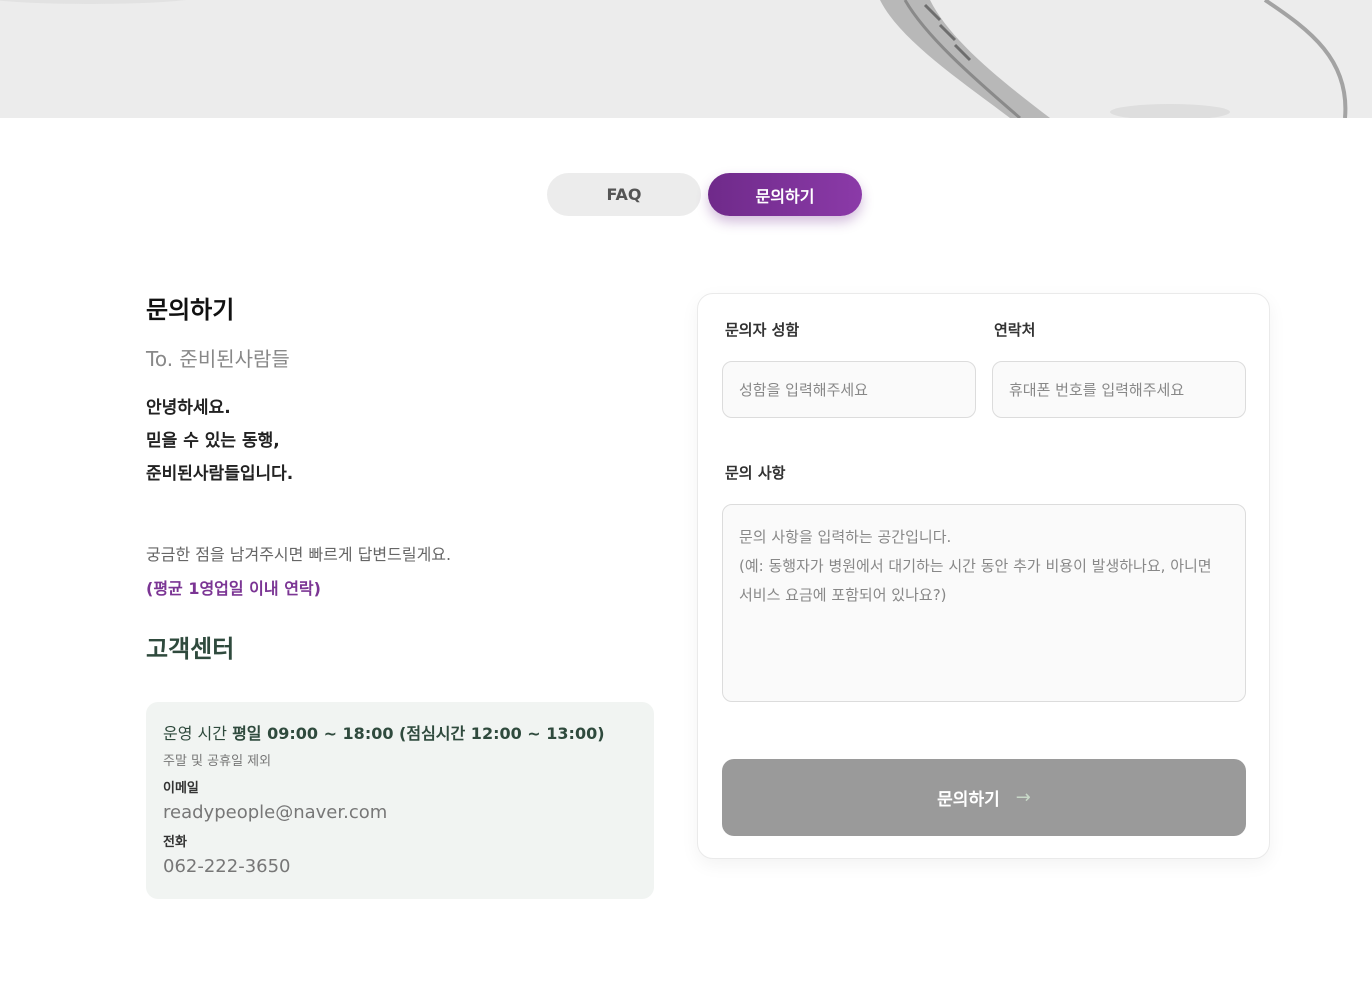  What do you see at coordinates (299, 554) in the screenshot?
I see `intro-description: 궁금한 점을 남겨주시면 빠르게 답변드릴게요.` at bounding box center [299, 554].